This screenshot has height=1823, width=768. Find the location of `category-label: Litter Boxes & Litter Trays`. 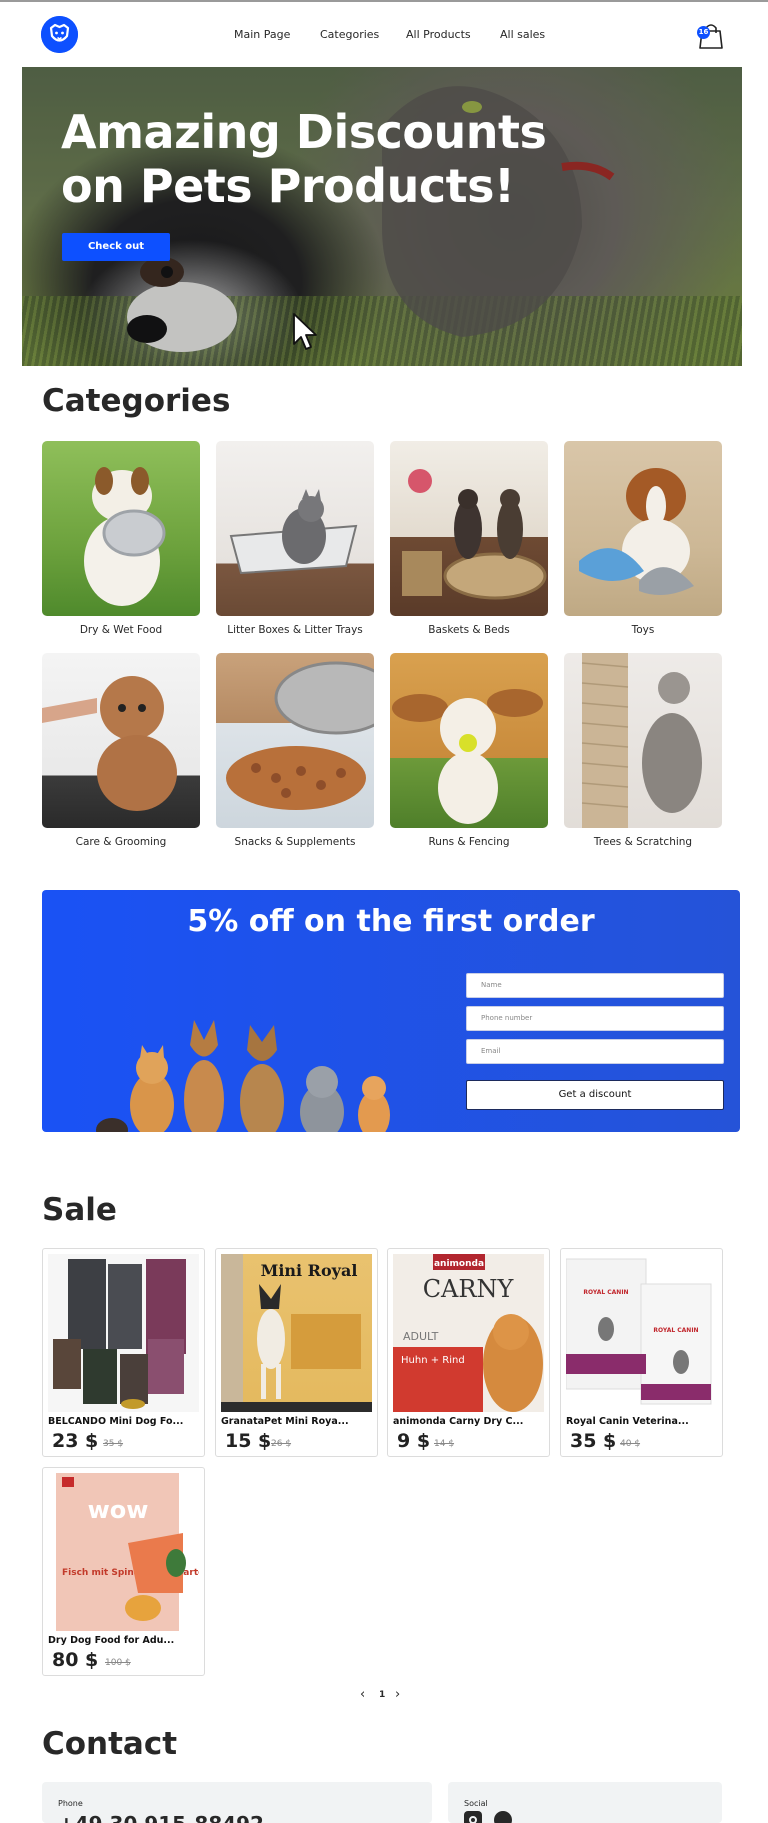

category-label: Litter Boxes & Litter Trays is located at coordinates (295, 630).